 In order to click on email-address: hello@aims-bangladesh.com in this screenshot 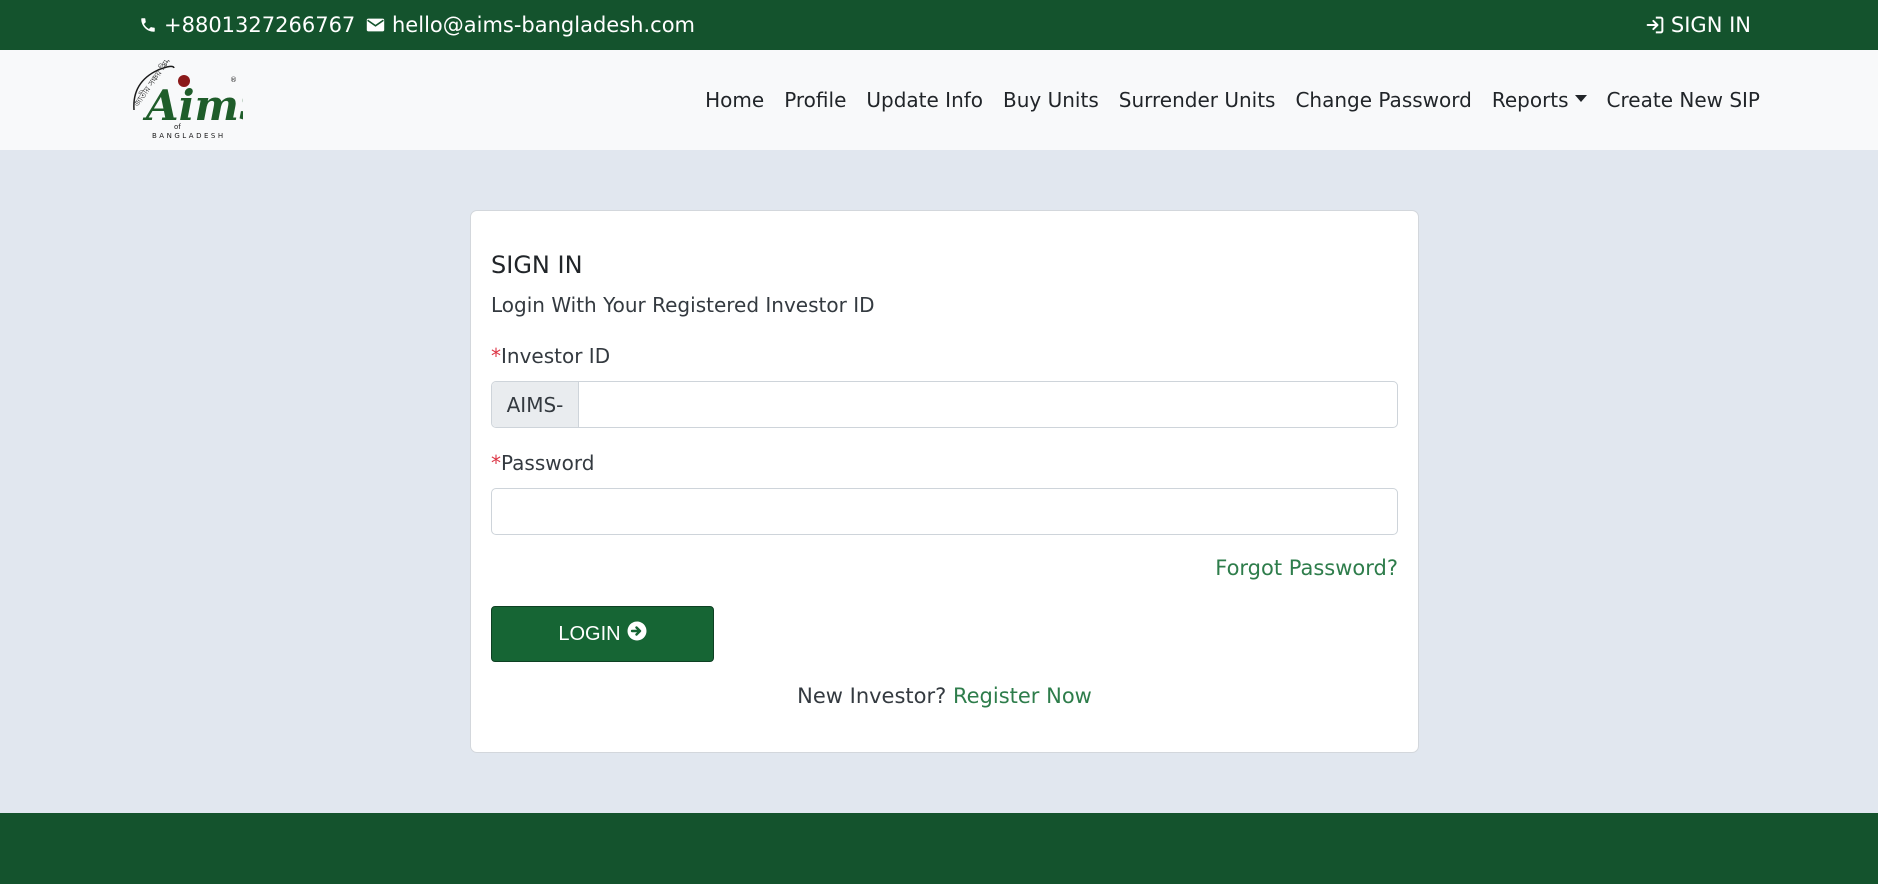, I will do `click(543, 25)`.